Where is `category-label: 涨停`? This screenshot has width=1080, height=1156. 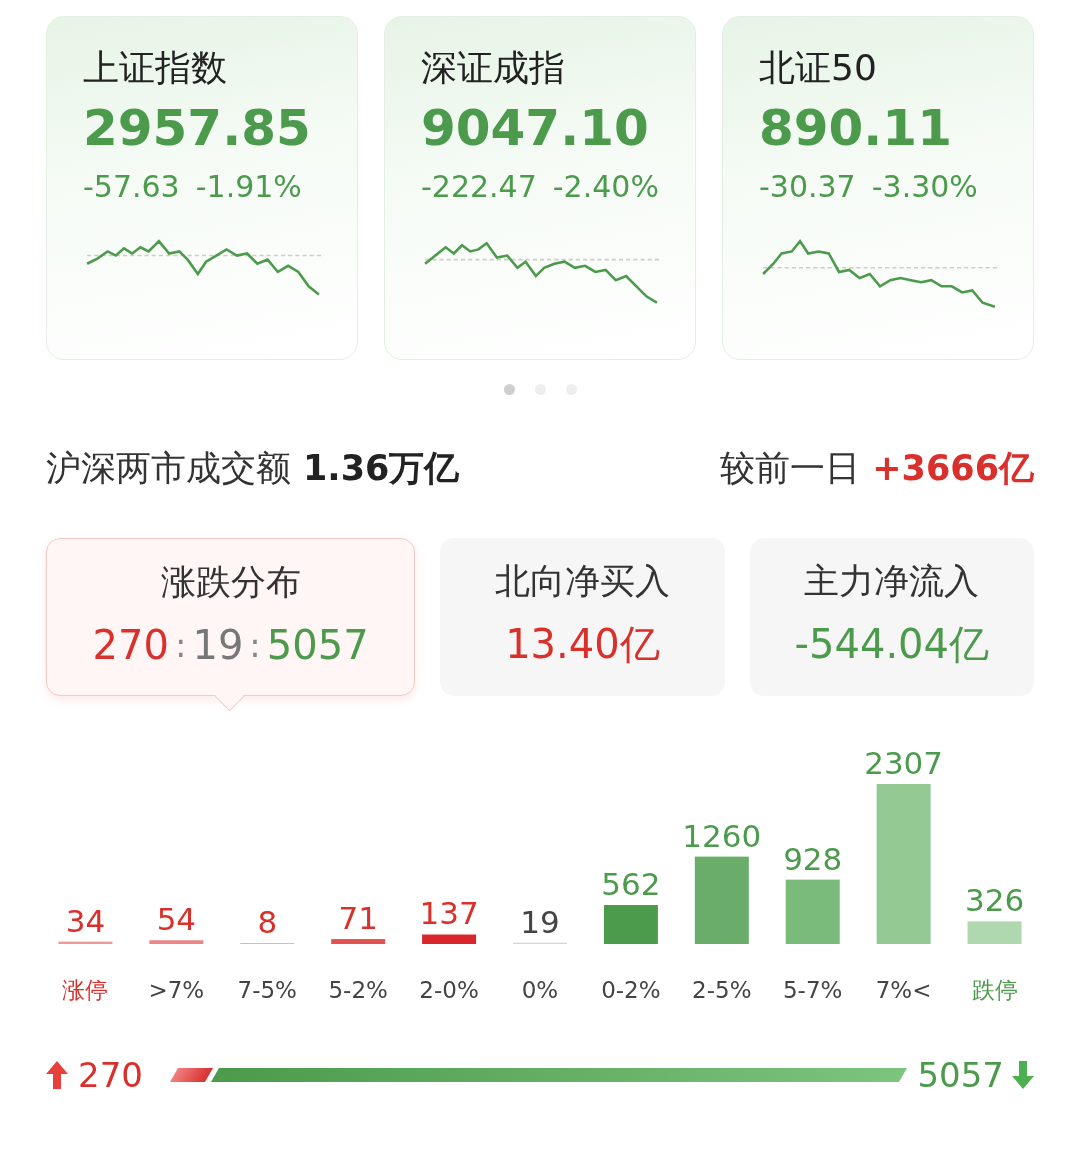
category-label: 涨停 is located at coordinates (85, 990).